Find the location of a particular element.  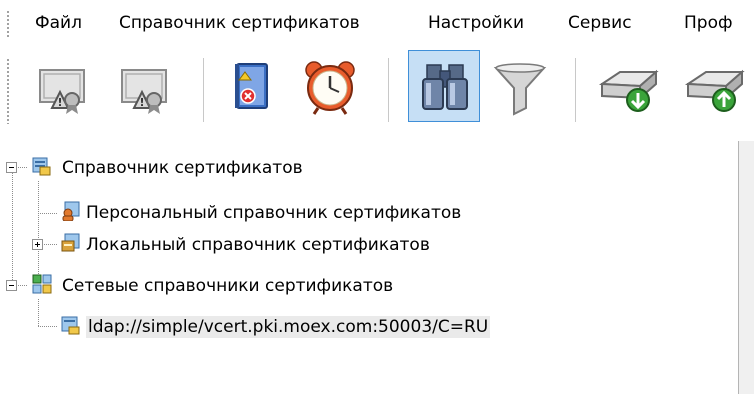

menu-service: Сервис is located at coordinates (600, 23).